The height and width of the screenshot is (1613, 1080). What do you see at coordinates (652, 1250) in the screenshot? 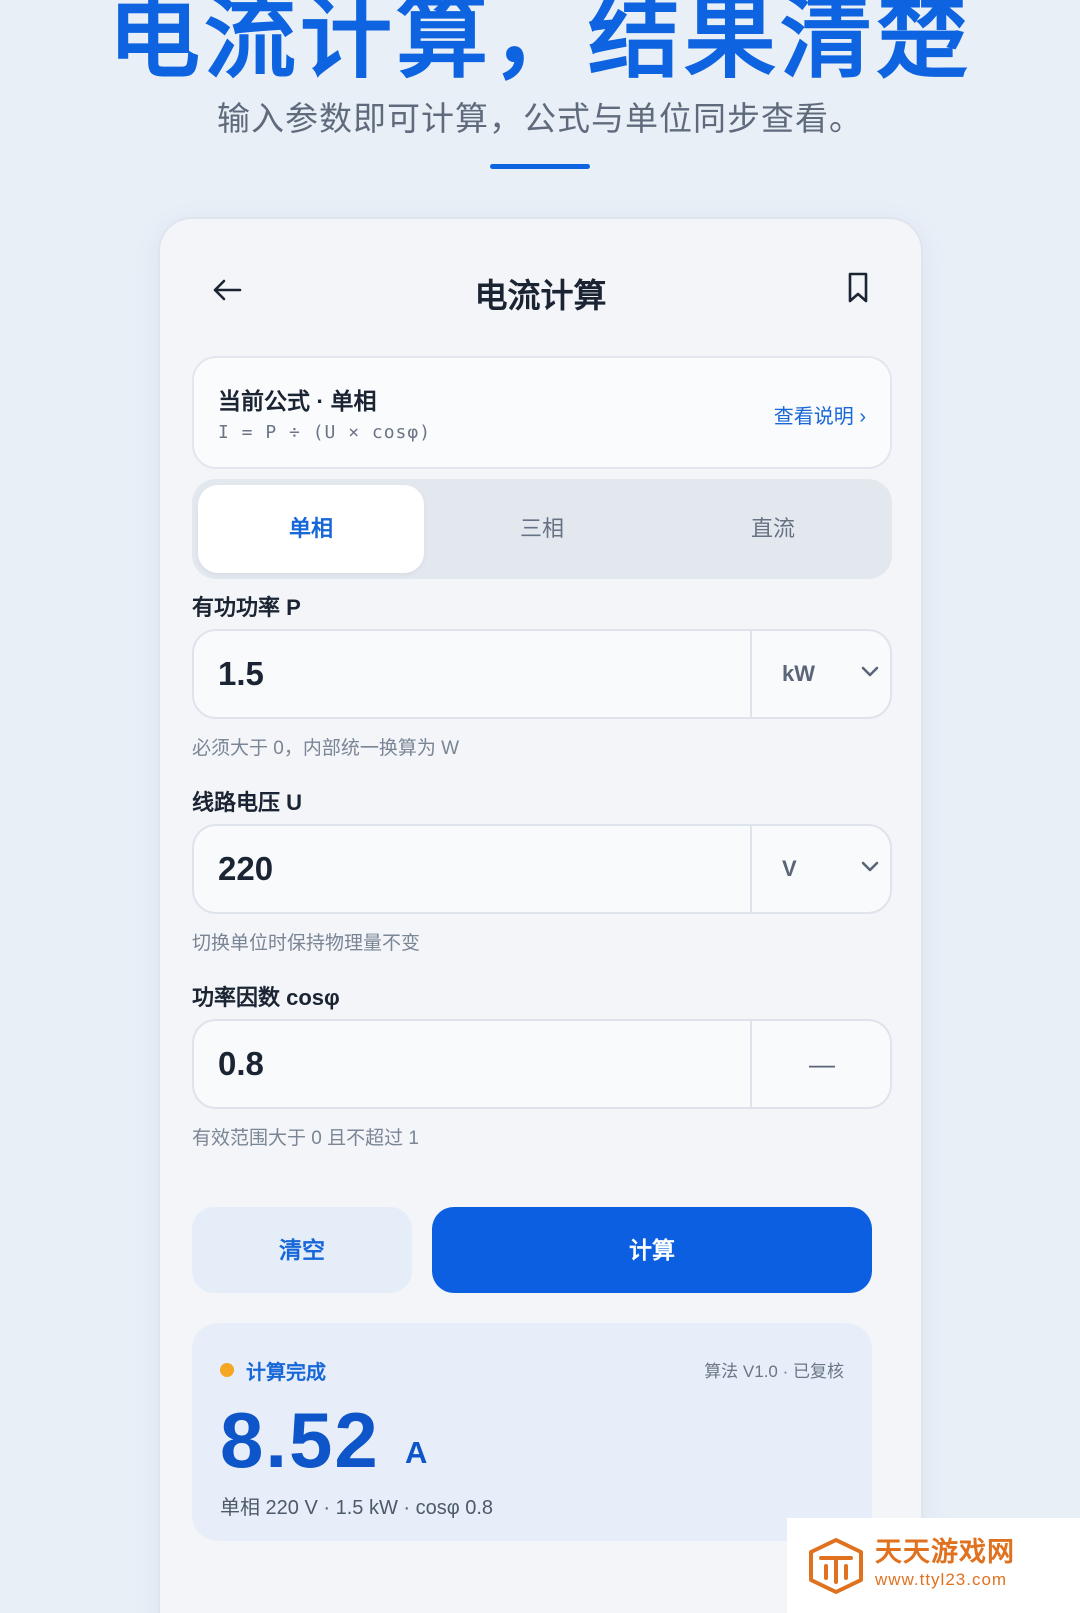
I see `calculate-button: 计算` at bounding box center [652, 1250].